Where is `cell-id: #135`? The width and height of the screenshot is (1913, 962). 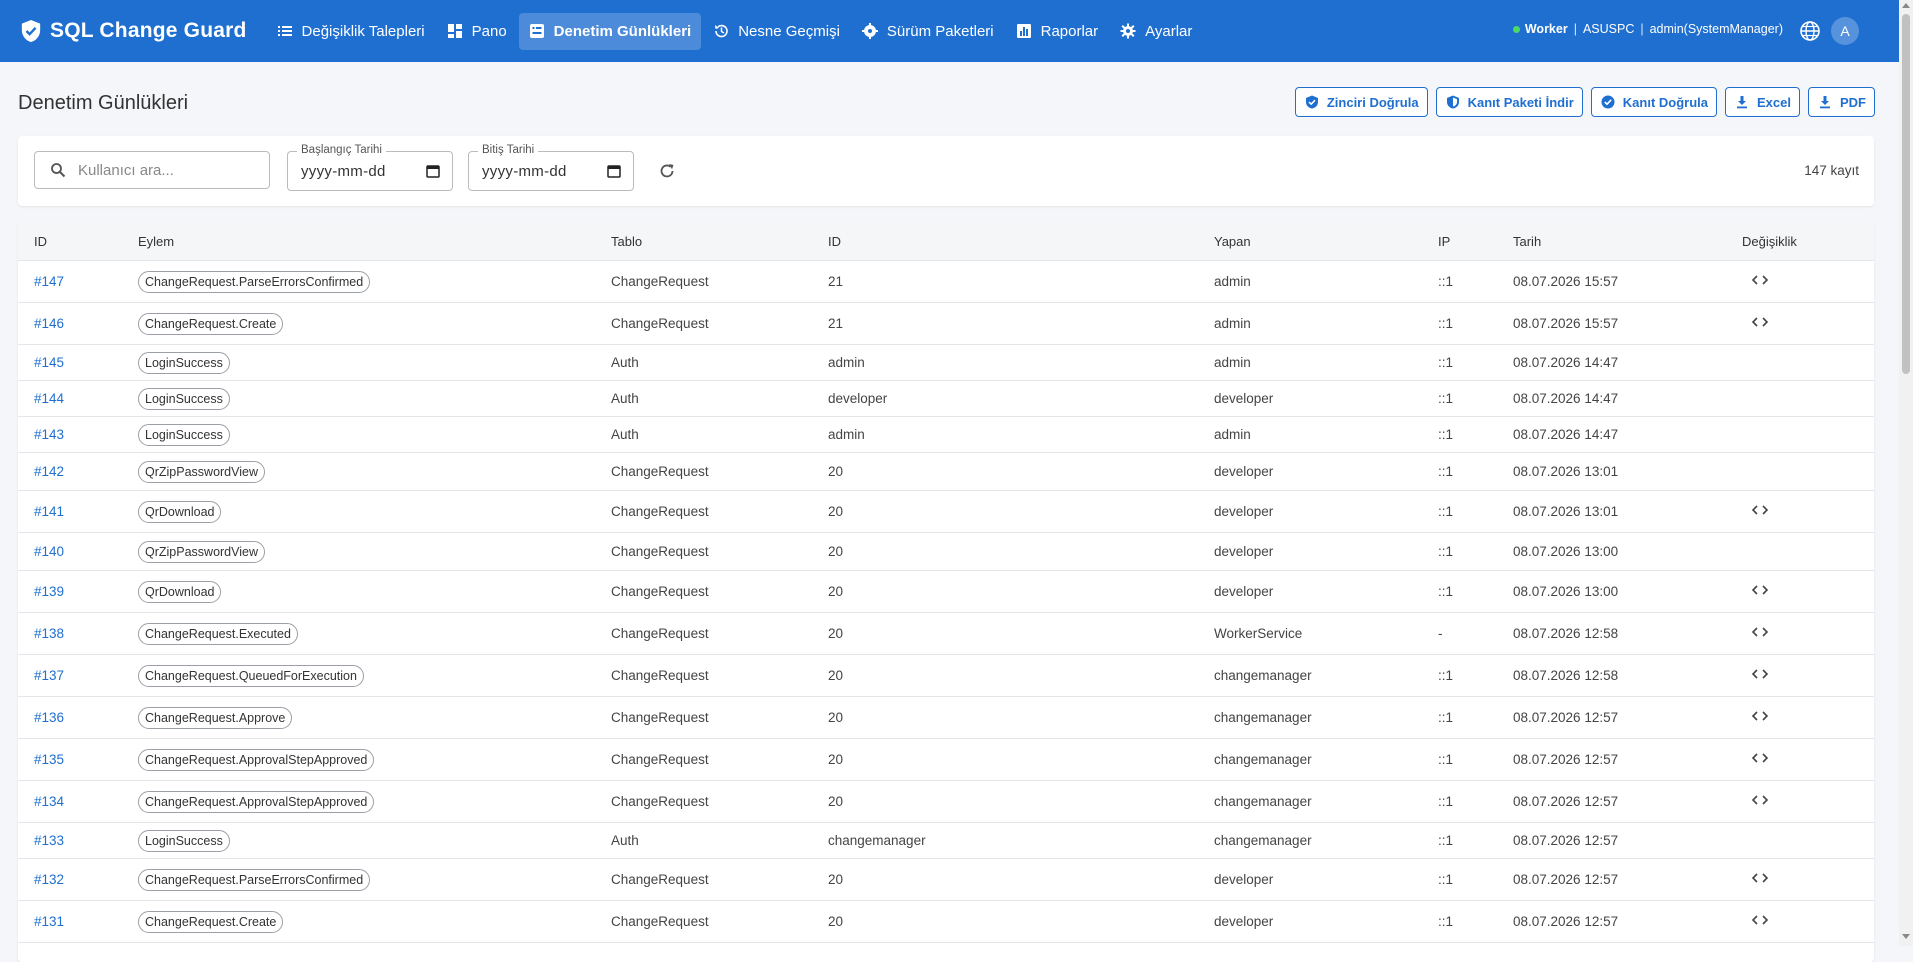
cell-id: #135 is located at coordinates (70, 759).